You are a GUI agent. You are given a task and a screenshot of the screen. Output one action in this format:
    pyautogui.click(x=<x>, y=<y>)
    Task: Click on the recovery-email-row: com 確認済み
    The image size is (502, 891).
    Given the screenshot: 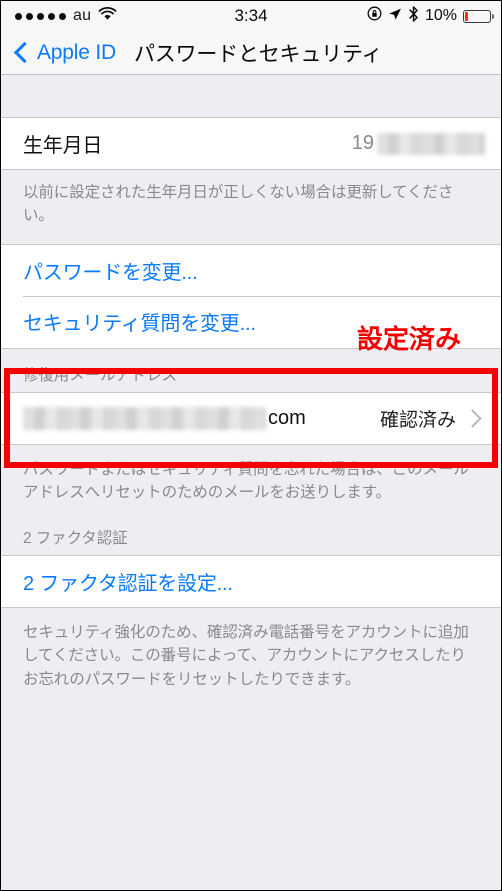 What is the action you would take?
    pyautogui.click(x=251, y=417)
    